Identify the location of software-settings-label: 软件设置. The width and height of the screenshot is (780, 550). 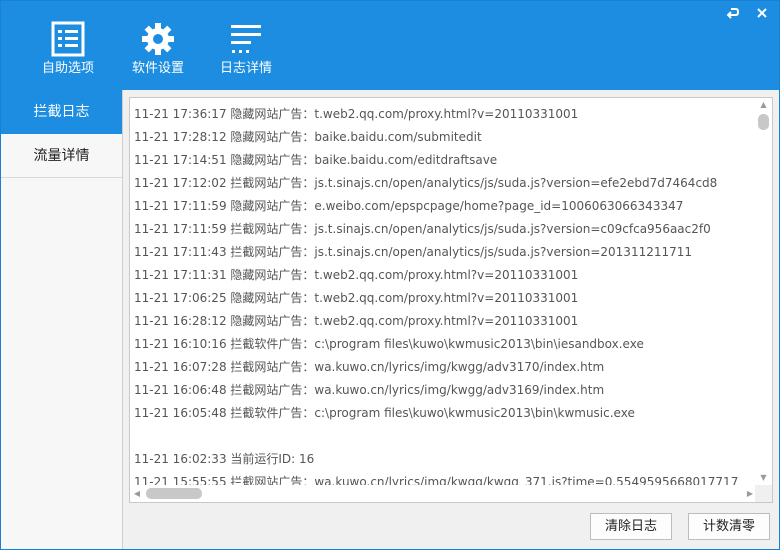
(157, 68).